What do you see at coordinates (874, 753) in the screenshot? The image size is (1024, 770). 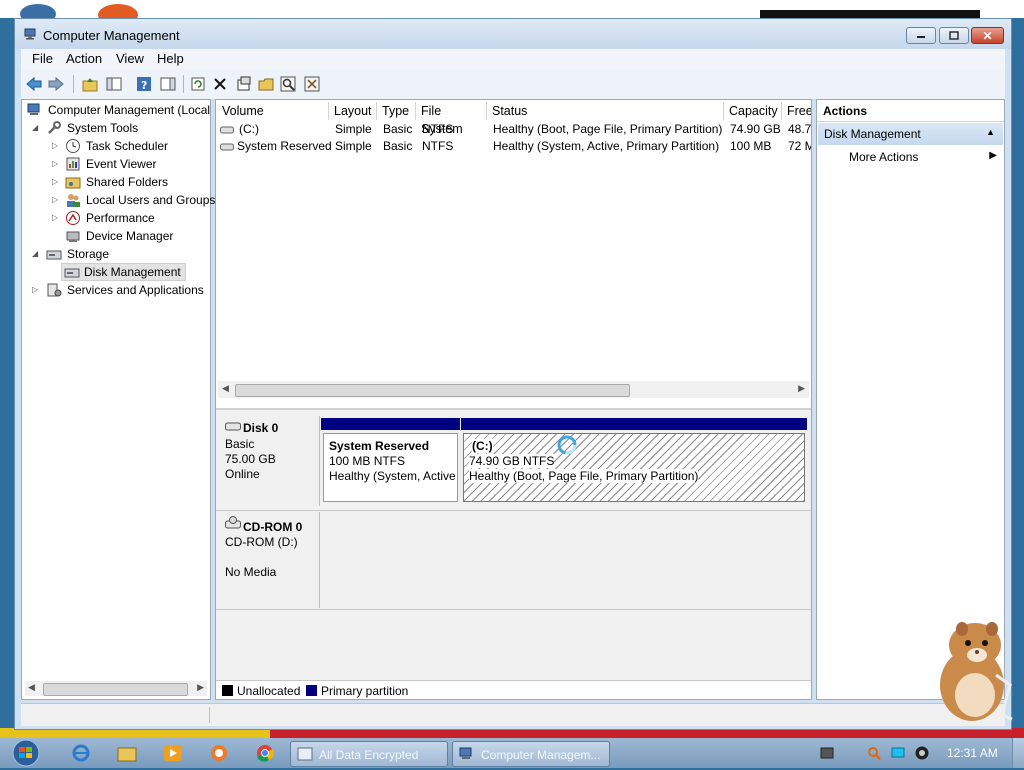 I see `search-tray-icon` at bounding box center [874, 753].